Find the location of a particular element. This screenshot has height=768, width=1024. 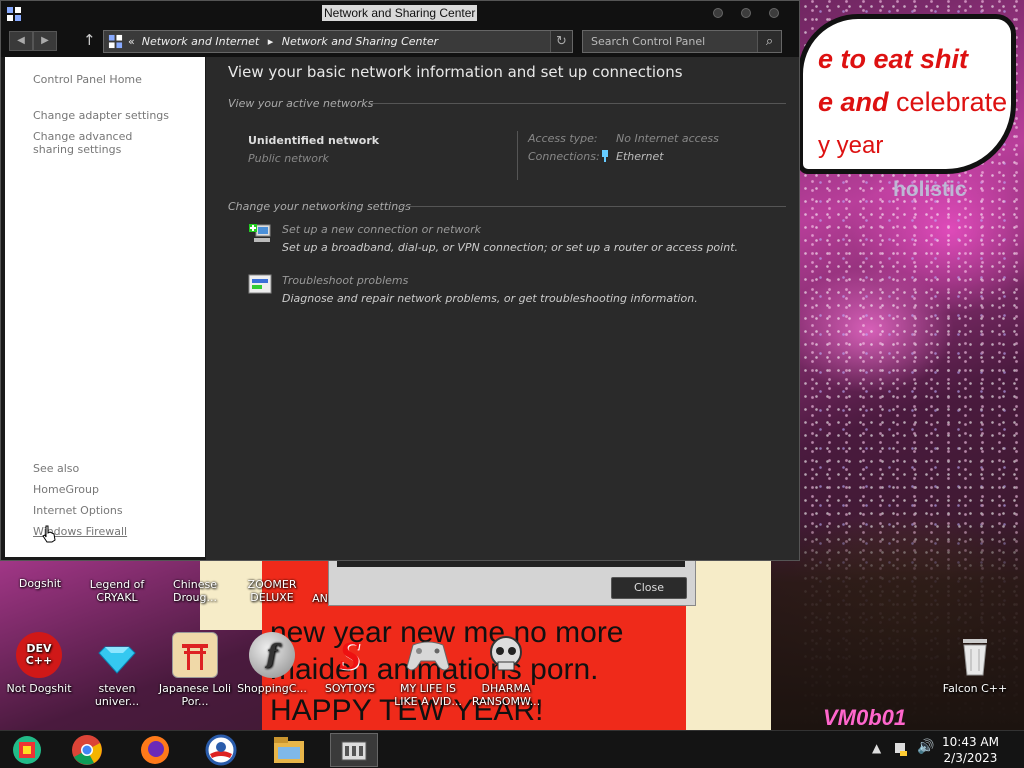

close-window-button is located at coordinates (774, 13).